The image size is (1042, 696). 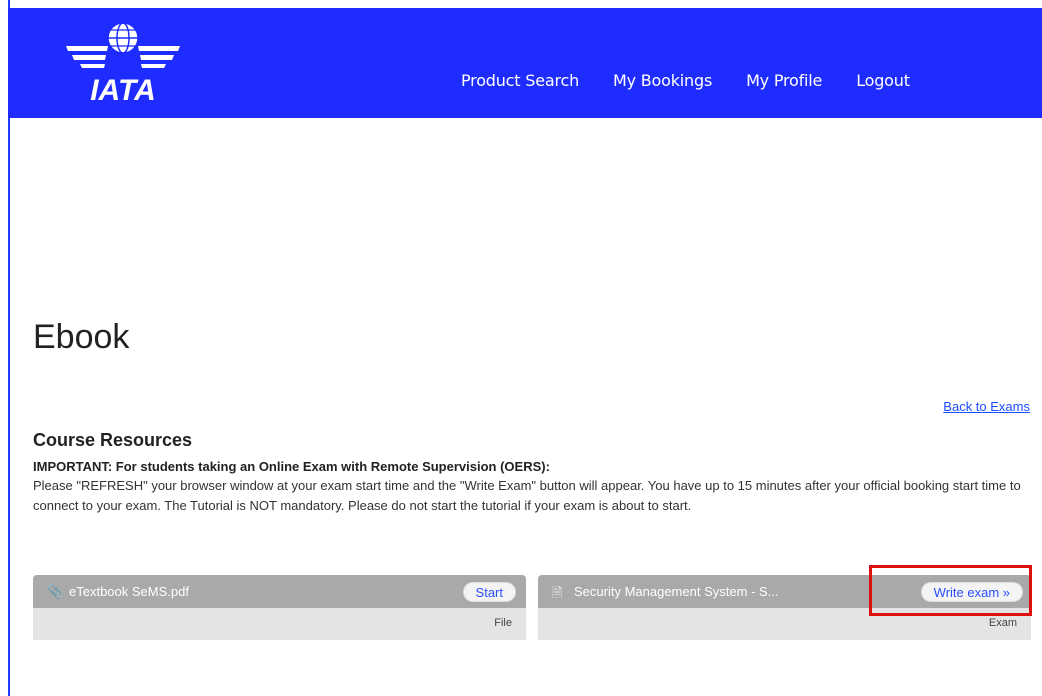 I want to click on back-to-exams-link: Back to Exams, so click(x=986, y=406).